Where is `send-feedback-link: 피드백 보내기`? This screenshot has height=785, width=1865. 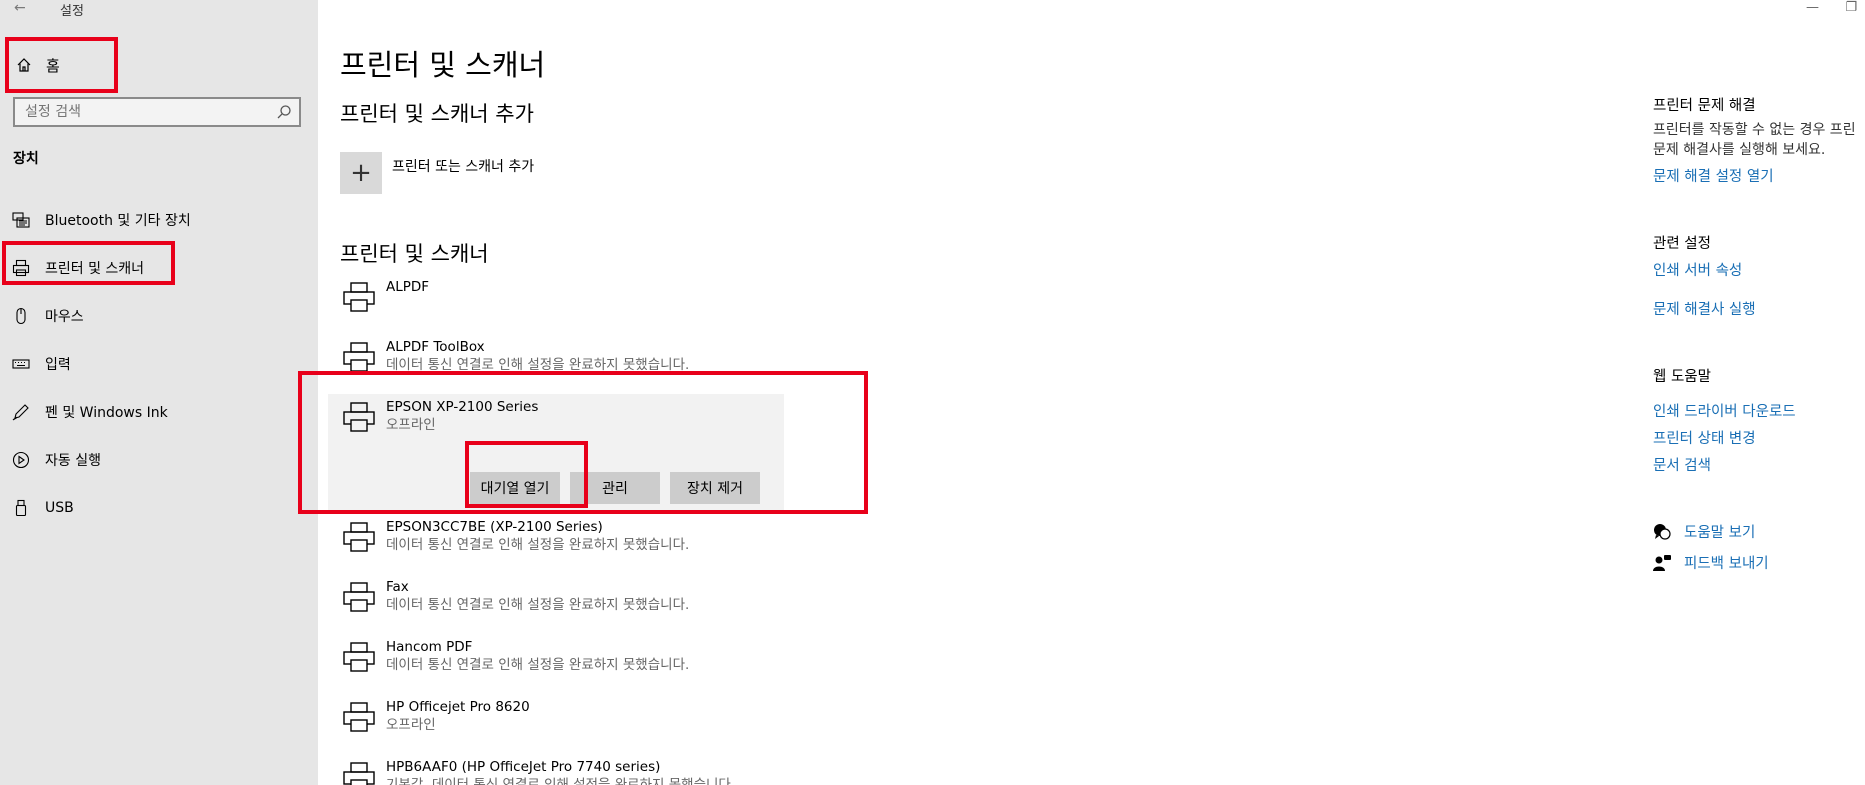
send-feedback-link: 피드백 보내기 is located at coordinates (1726, 562).